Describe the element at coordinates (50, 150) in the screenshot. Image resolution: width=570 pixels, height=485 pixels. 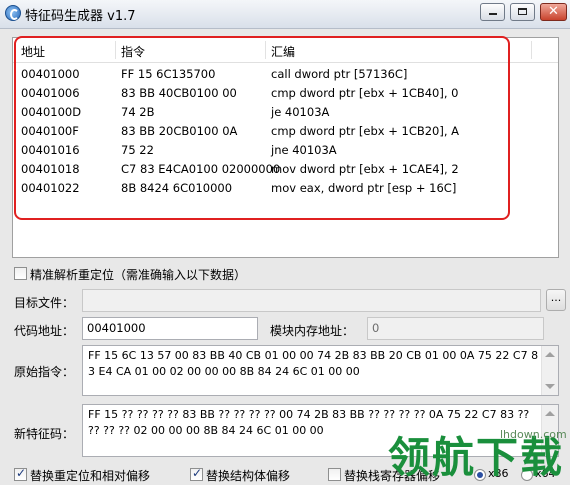
I see `row-address: 00401016` at that location.